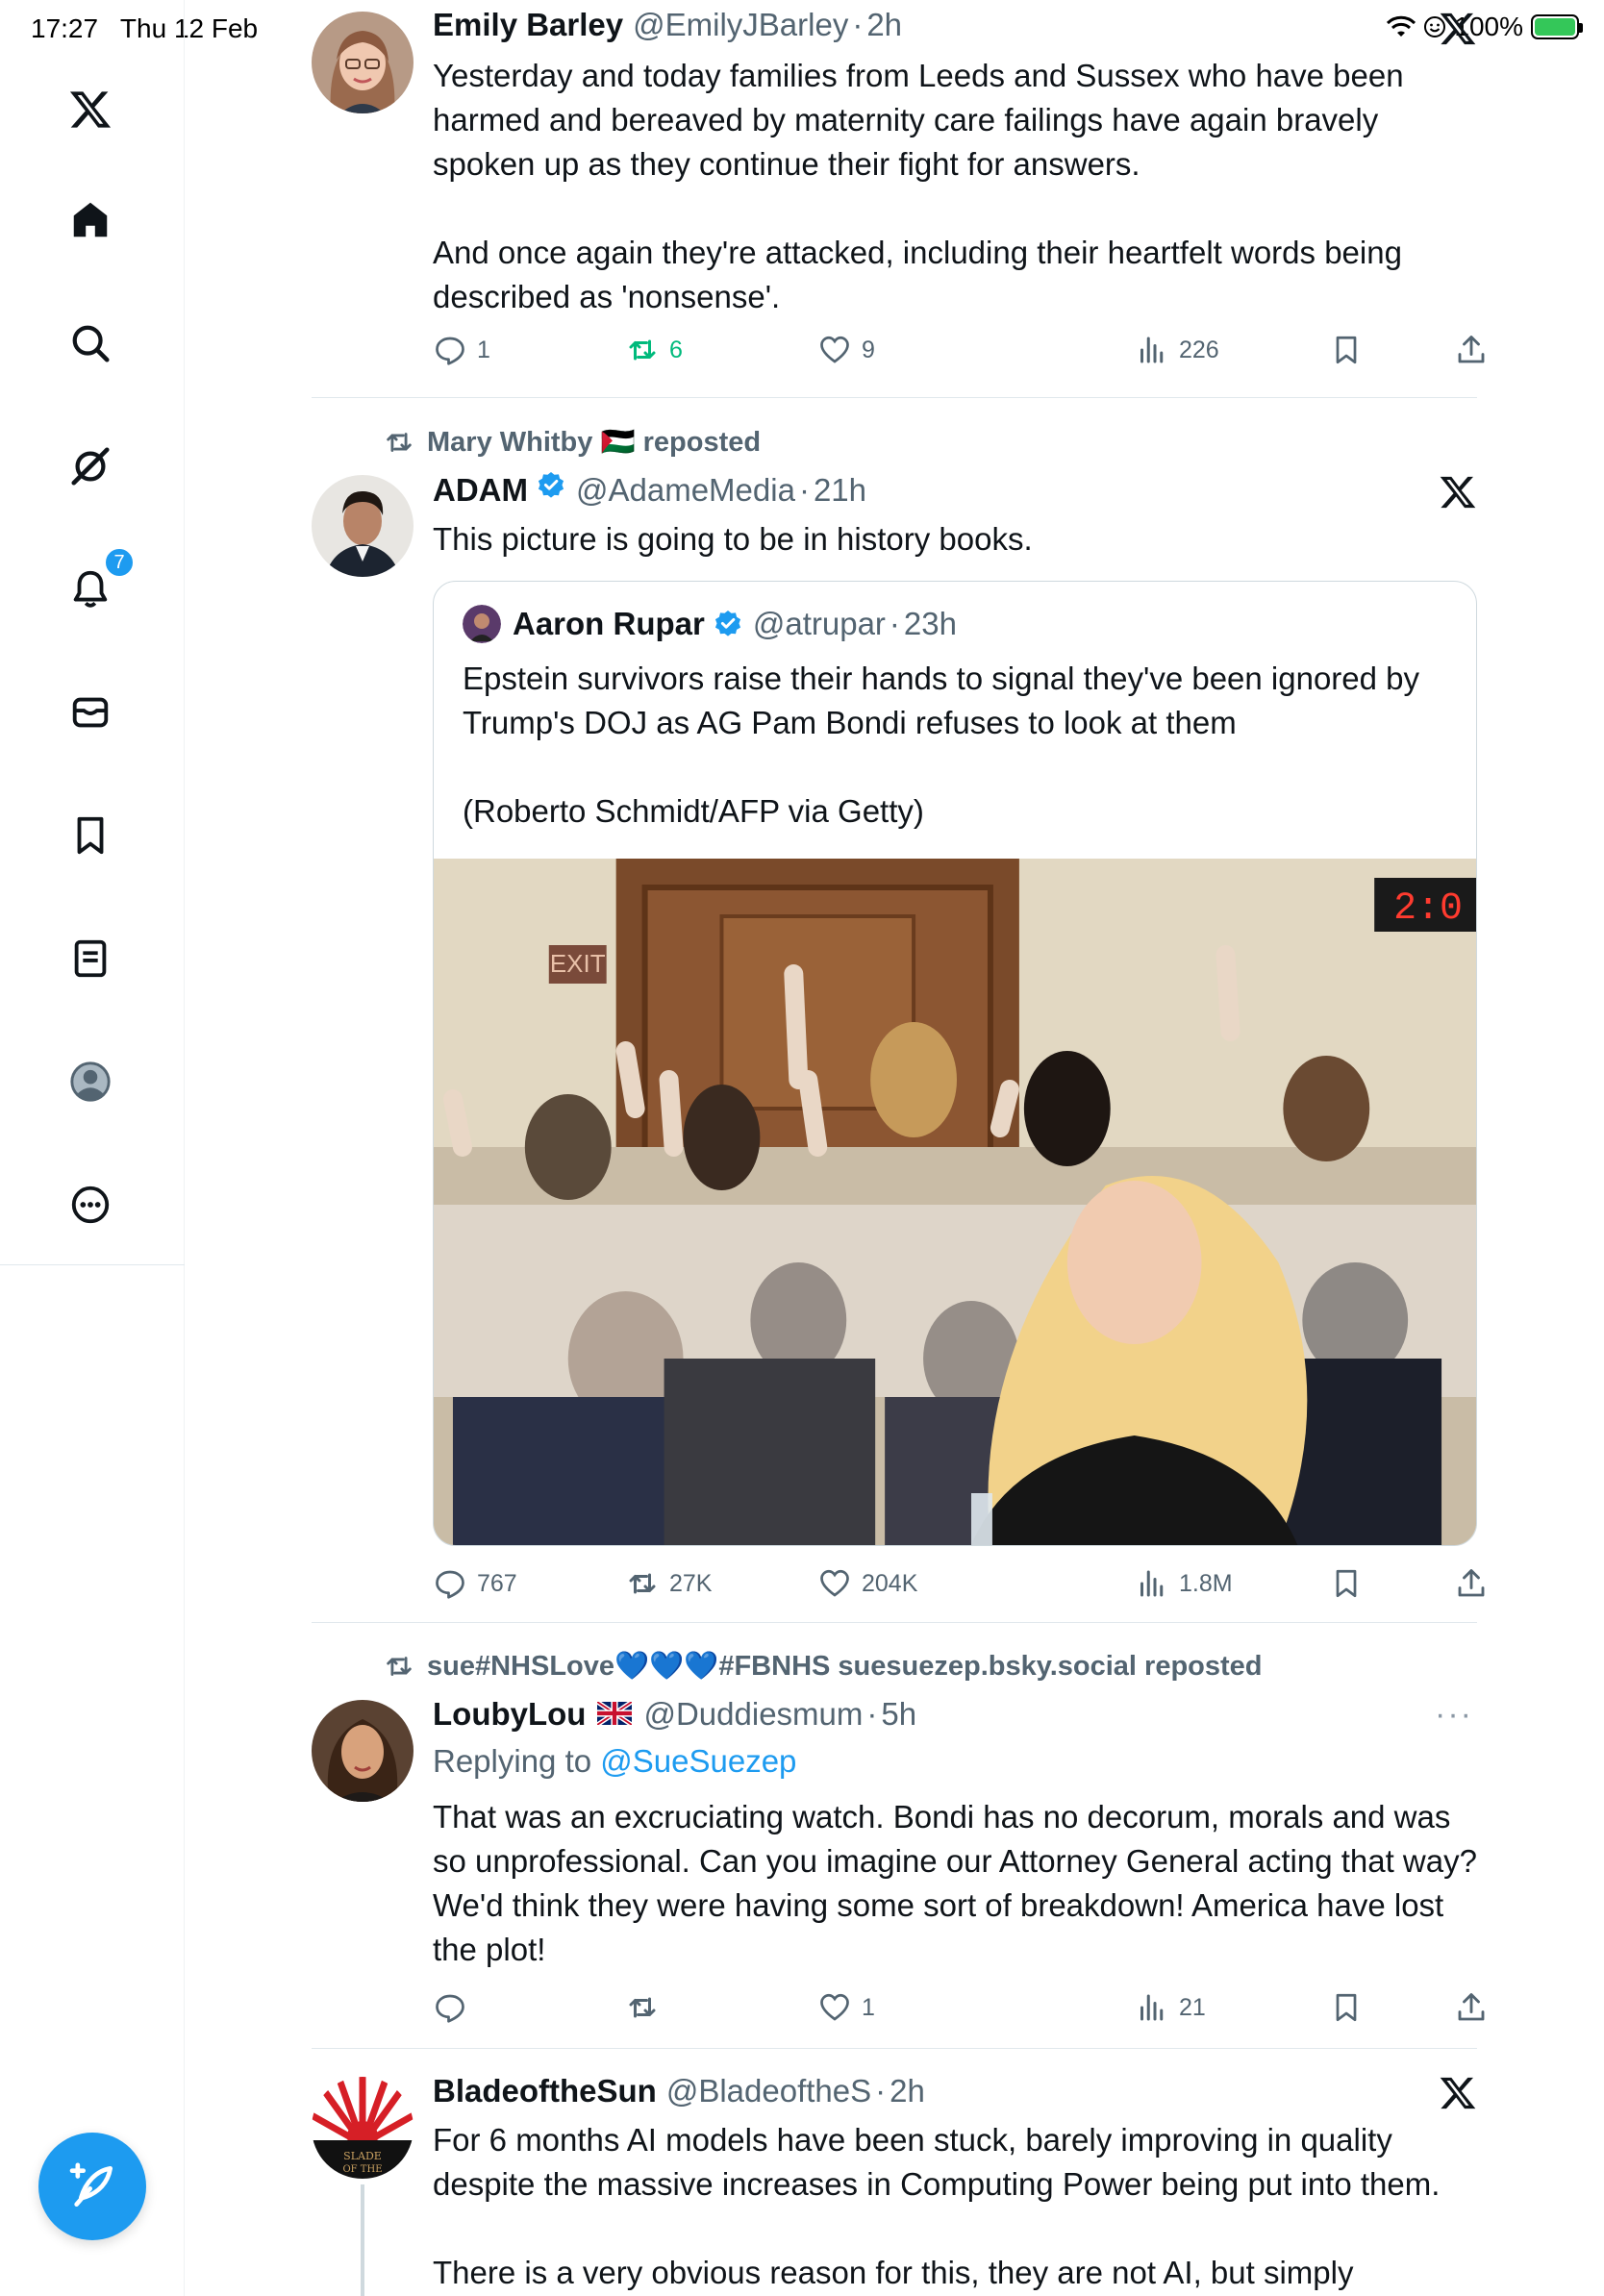  What do you see at coordinates (551, 485) in the screenshot?
I see `verified-badge-icon` at bounding box center [551, 485].